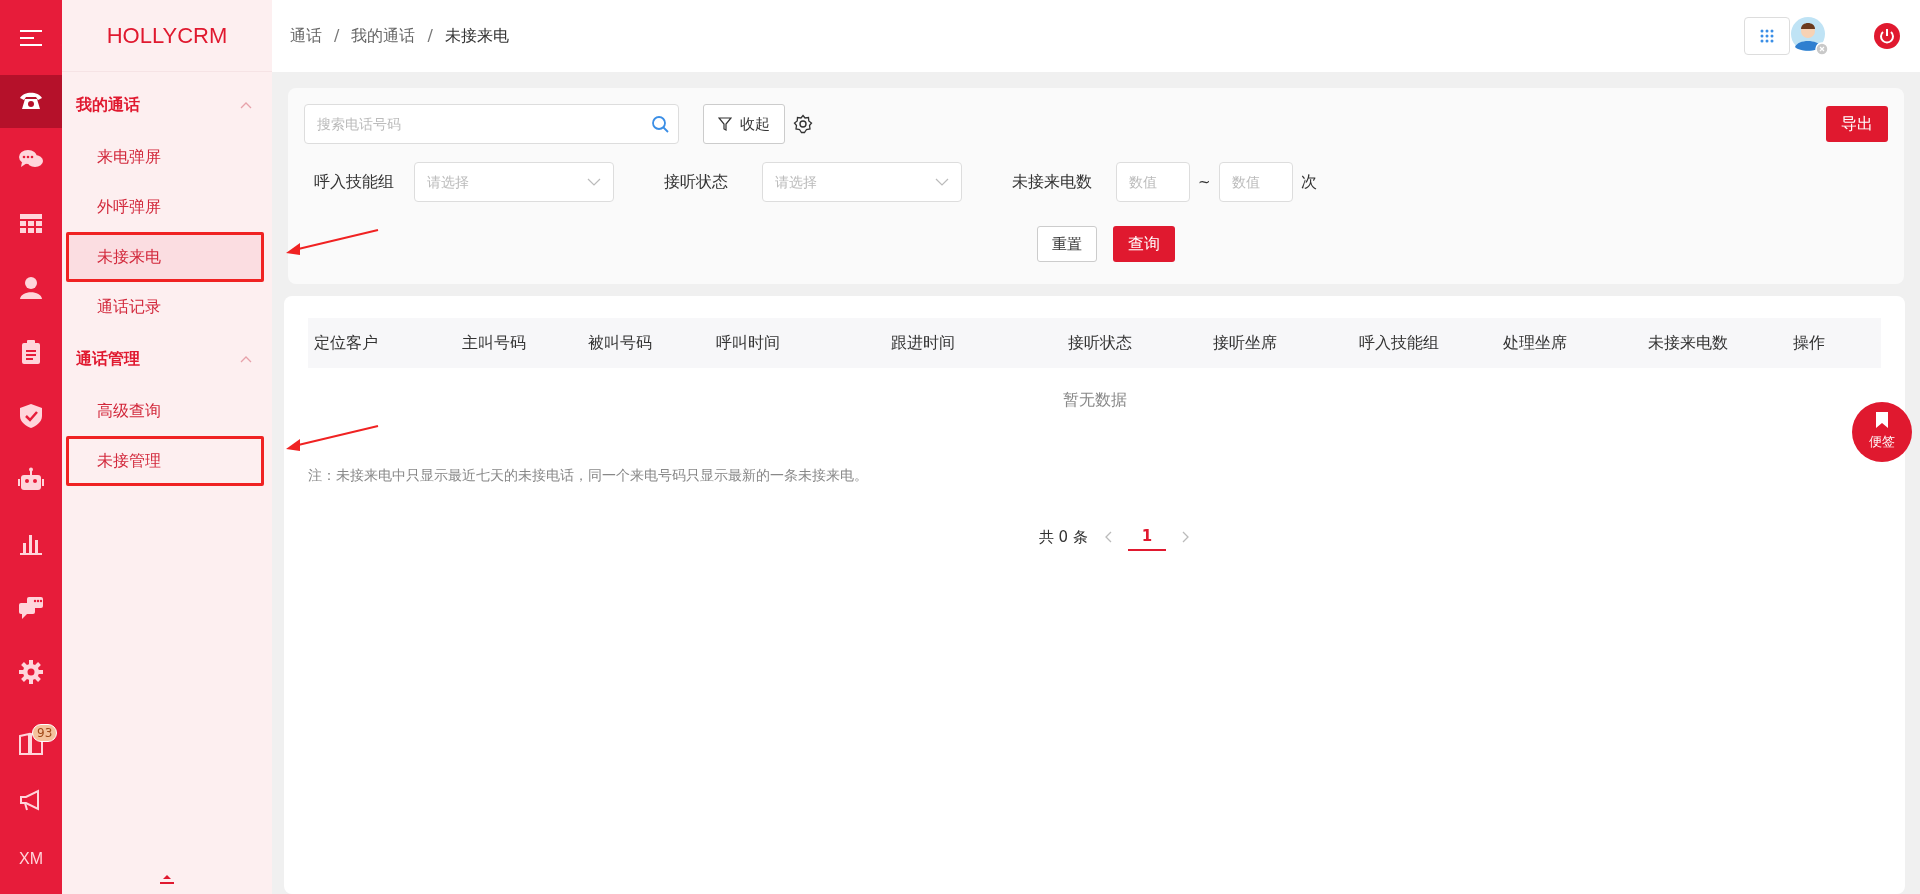 The width and height of the screenshot is (1920, 894). Describe the element at coordinates (696, 182) in the screenshot. I see `field-label: 接听状态` at that location.